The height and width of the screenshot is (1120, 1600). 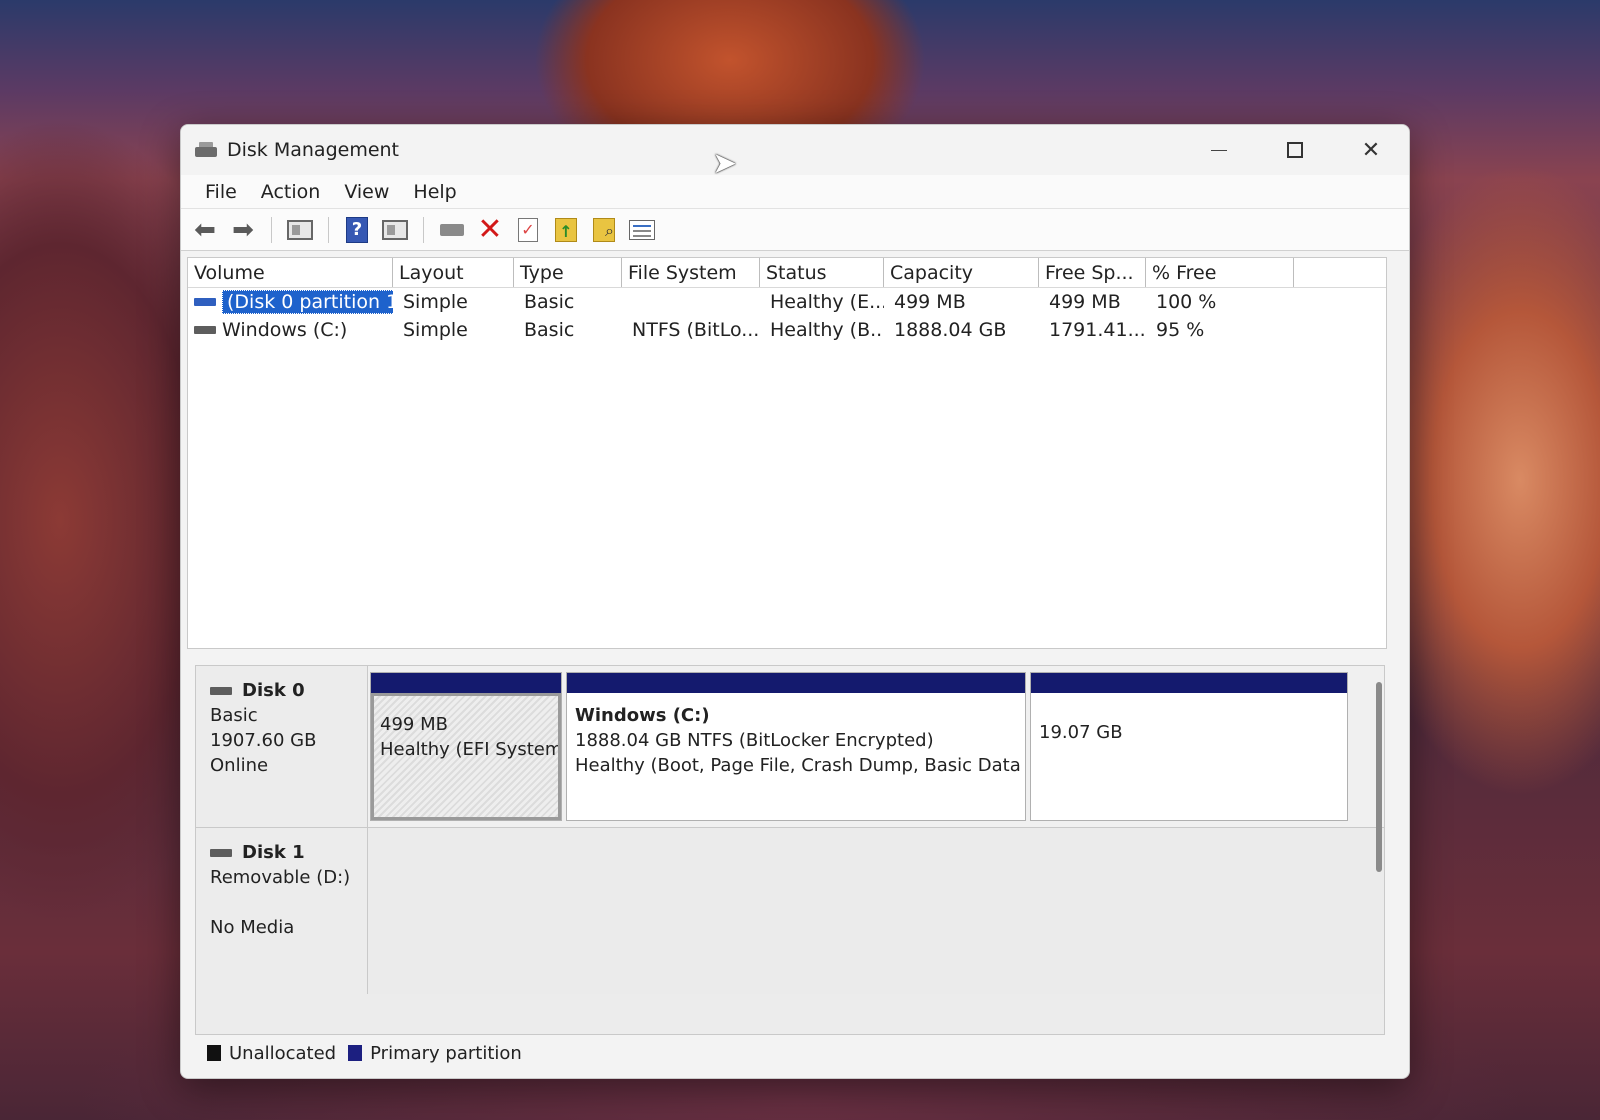 I want to click on back-arrow-icon: ⬅, so click(x=205, y=229).